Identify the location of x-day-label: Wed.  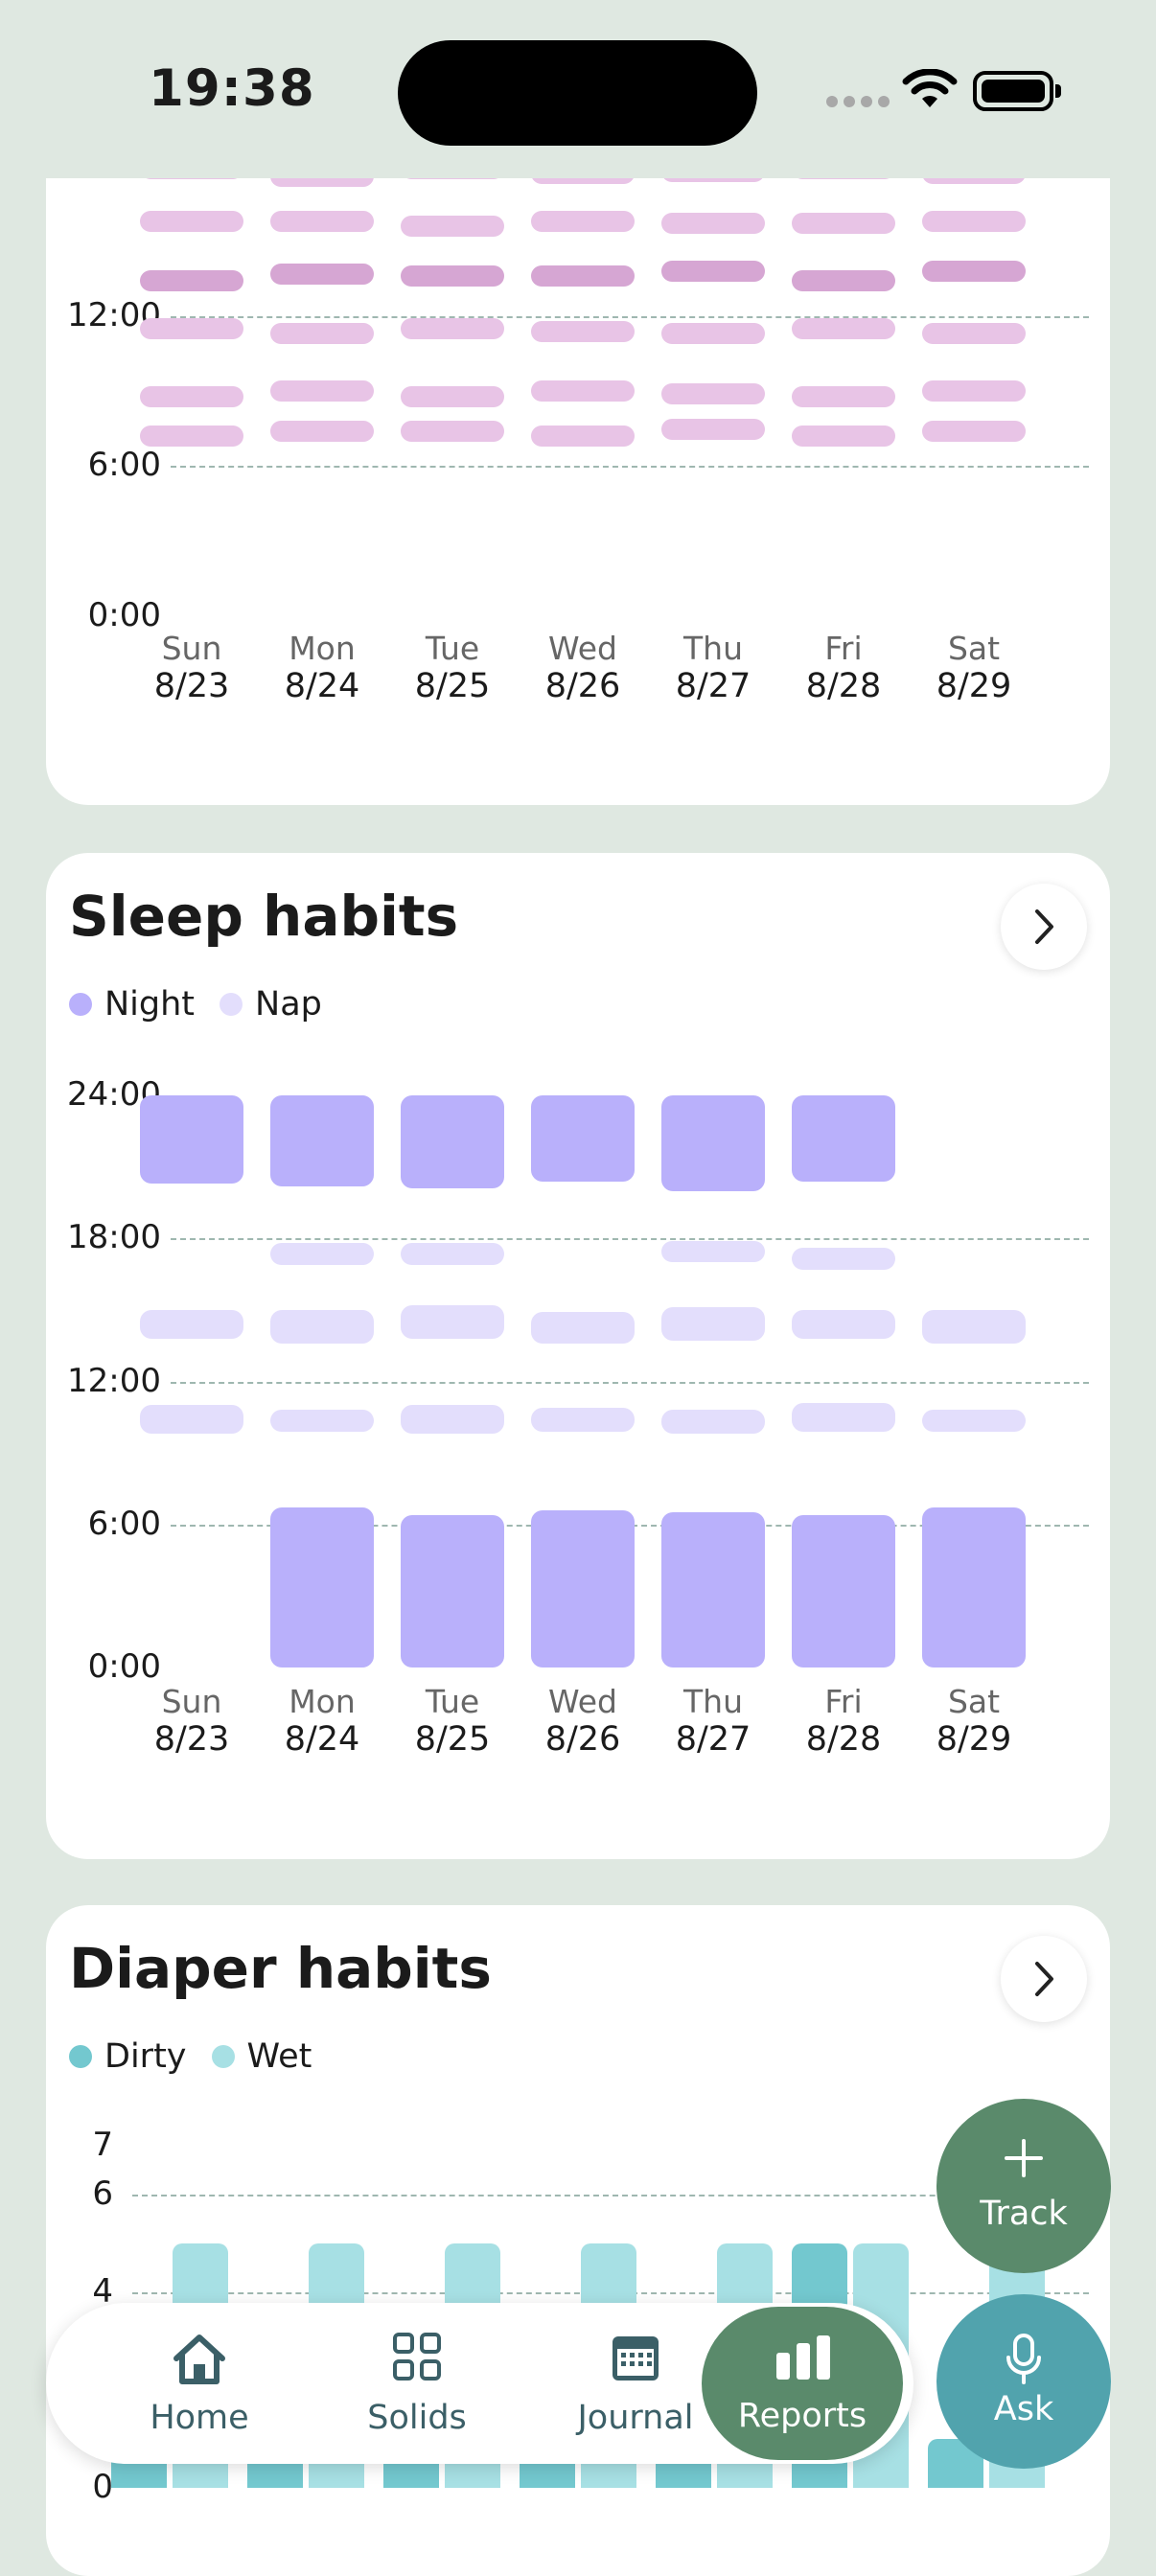
(582, 648).